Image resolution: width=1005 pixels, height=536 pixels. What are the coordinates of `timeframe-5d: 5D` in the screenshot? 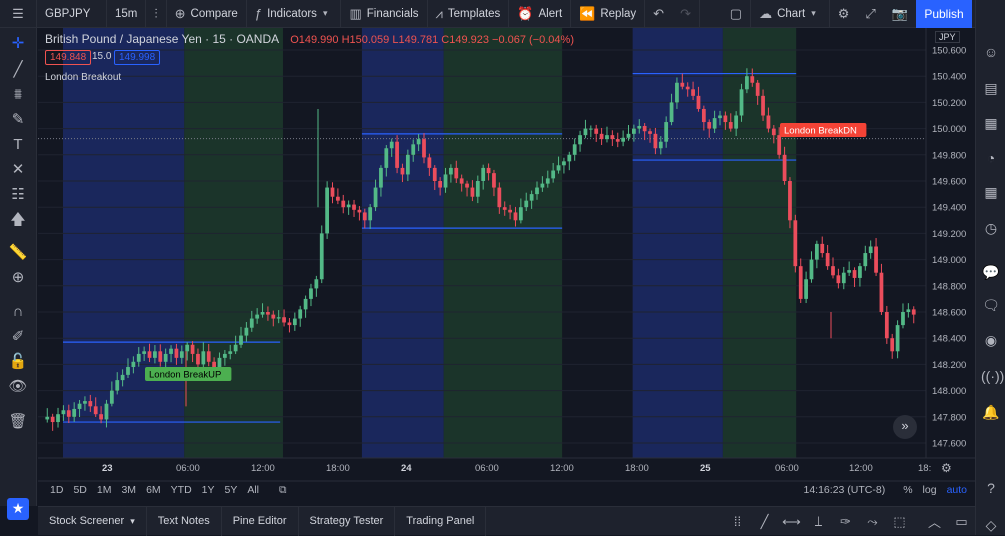 It's located at (79, 490).